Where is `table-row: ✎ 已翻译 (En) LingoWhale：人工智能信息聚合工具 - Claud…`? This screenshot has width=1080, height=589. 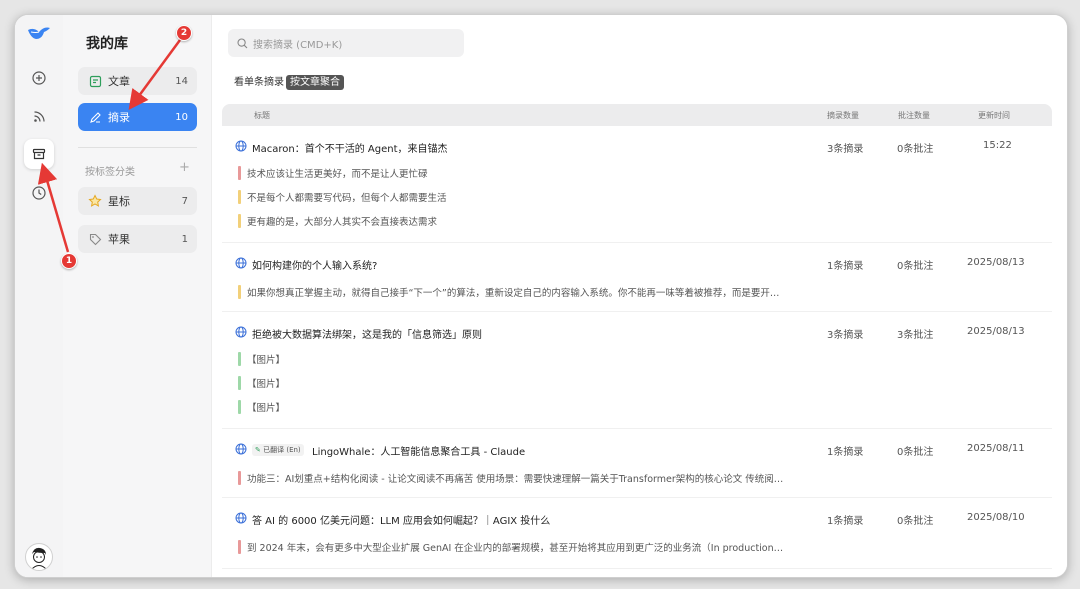 table-row: ✎ 已翻译 (En) LingoWhale：人工智能信息聚合工具 - Claud… is located at coordinates (637, 463).